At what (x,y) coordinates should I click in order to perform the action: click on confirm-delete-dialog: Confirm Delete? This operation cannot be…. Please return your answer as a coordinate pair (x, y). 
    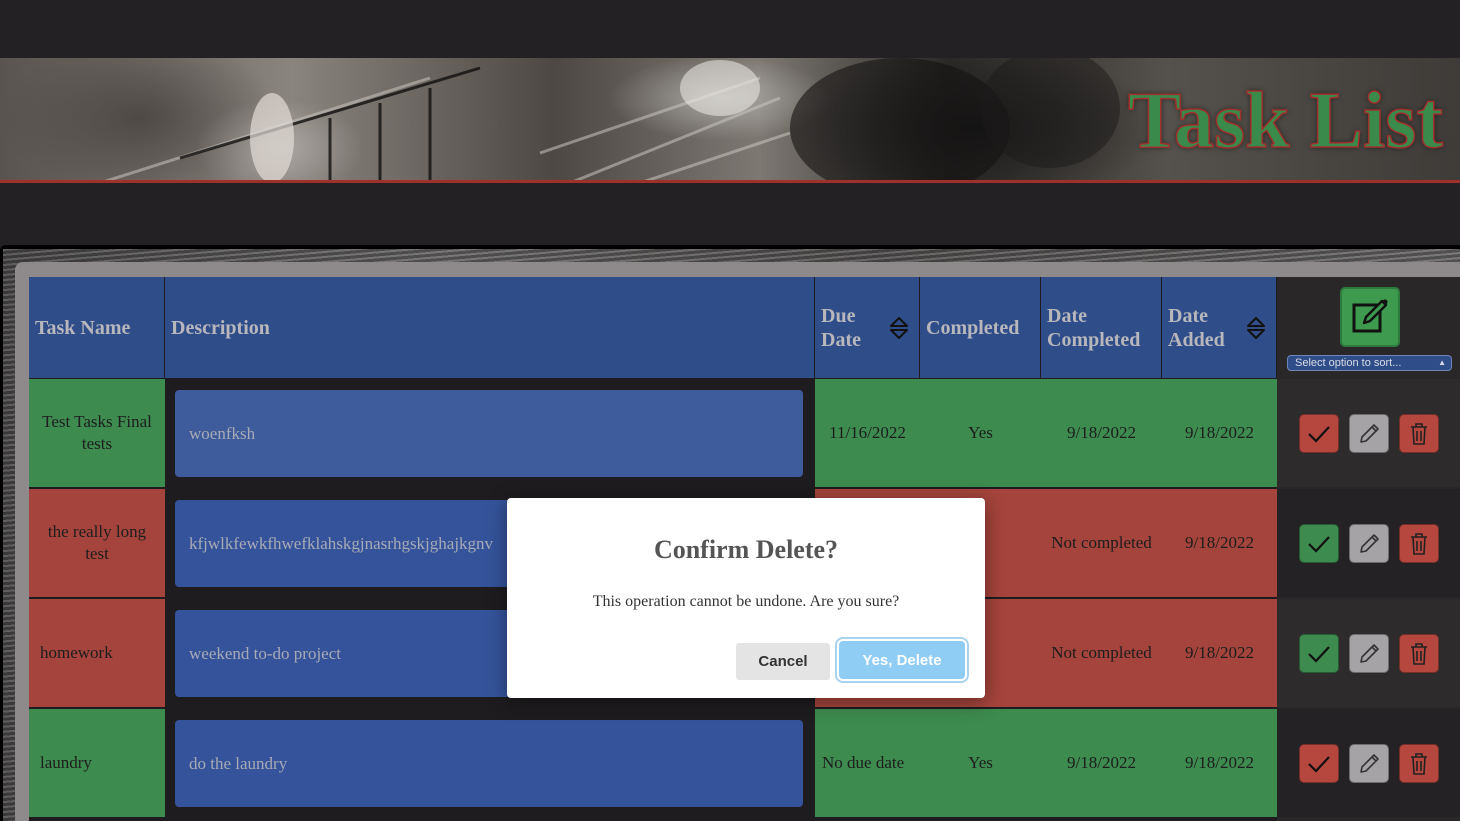
    Looking at the image, I should click on (746, 598).